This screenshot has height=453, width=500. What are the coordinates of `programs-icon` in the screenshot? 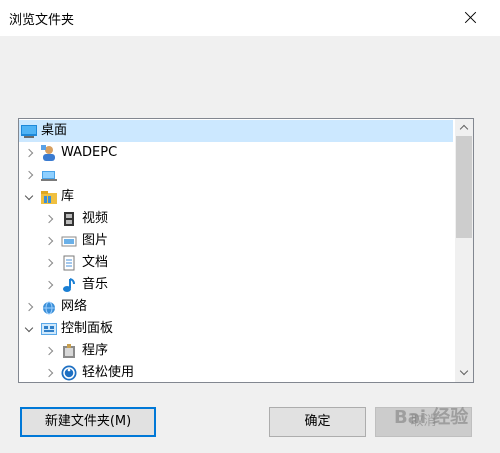 It's located at (69, 351).